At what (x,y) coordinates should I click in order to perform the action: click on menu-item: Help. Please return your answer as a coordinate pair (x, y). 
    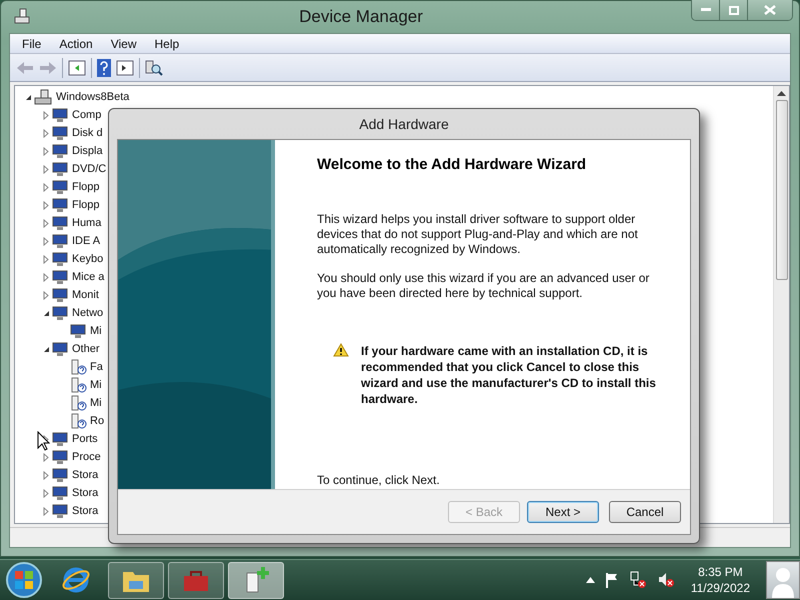
    Looking at the image, I should click on (167, 43).